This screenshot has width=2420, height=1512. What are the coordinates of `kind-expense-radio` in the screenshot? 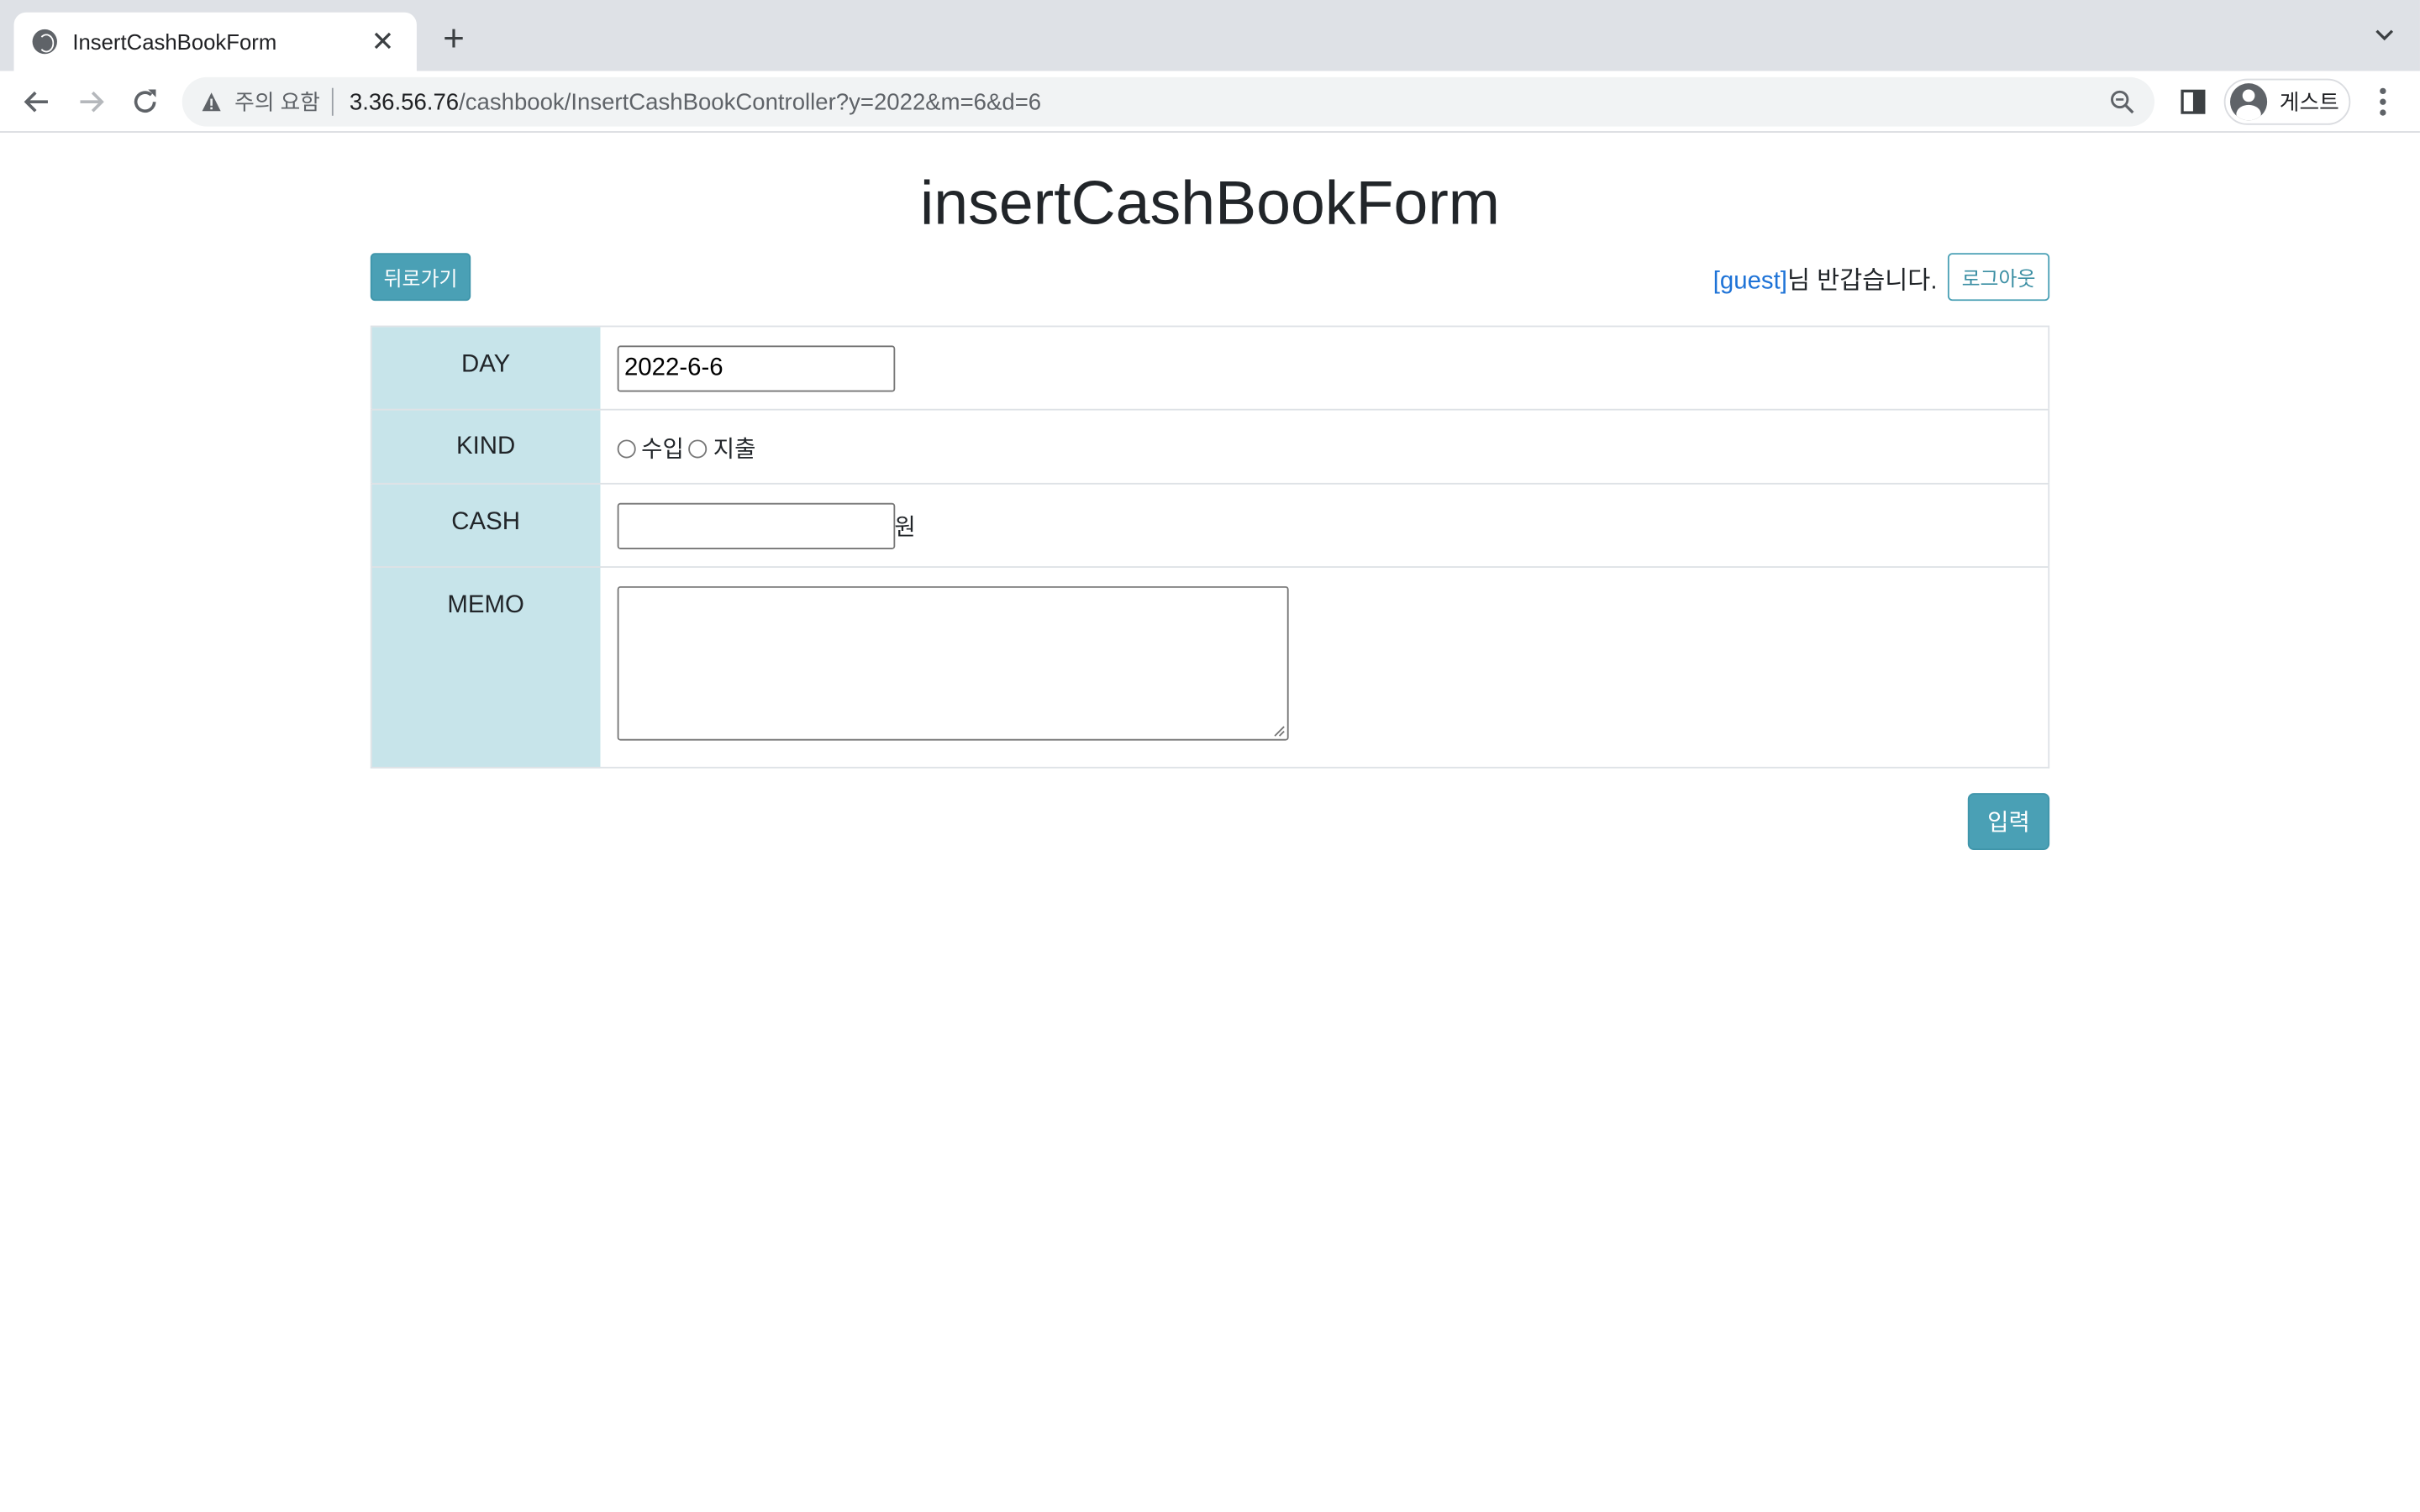 It's located at (698, 448).